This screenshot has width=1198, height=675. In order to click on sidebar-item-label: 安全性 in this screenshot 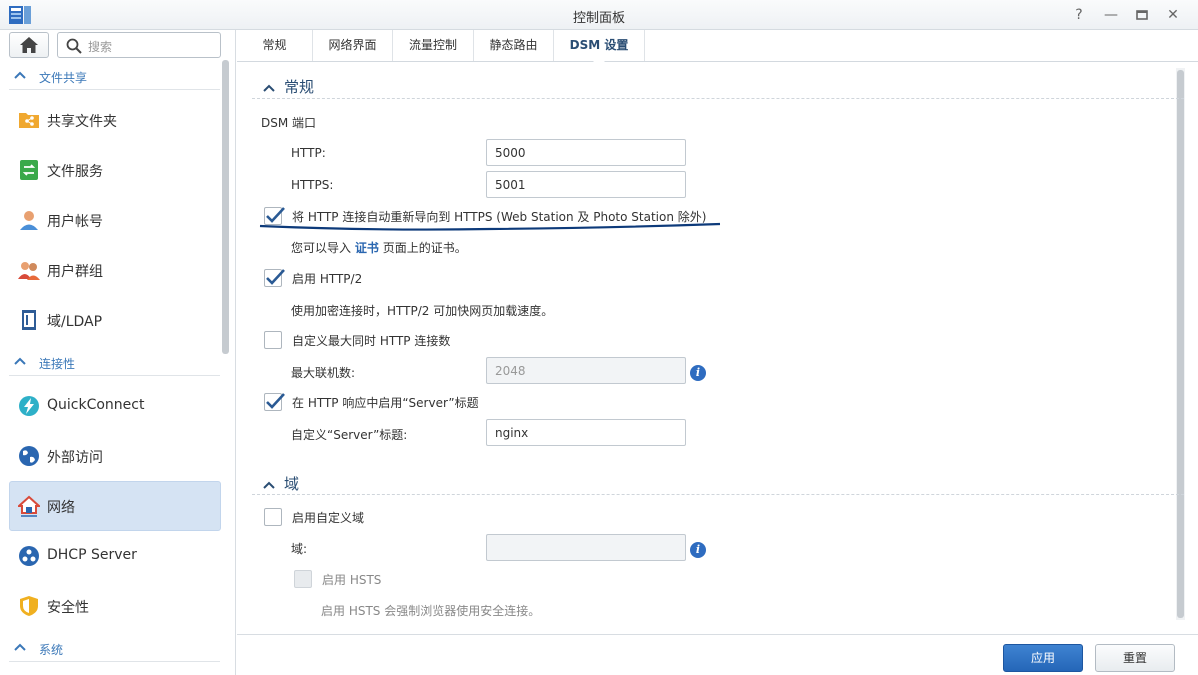, I will do `click(68, 608)`.